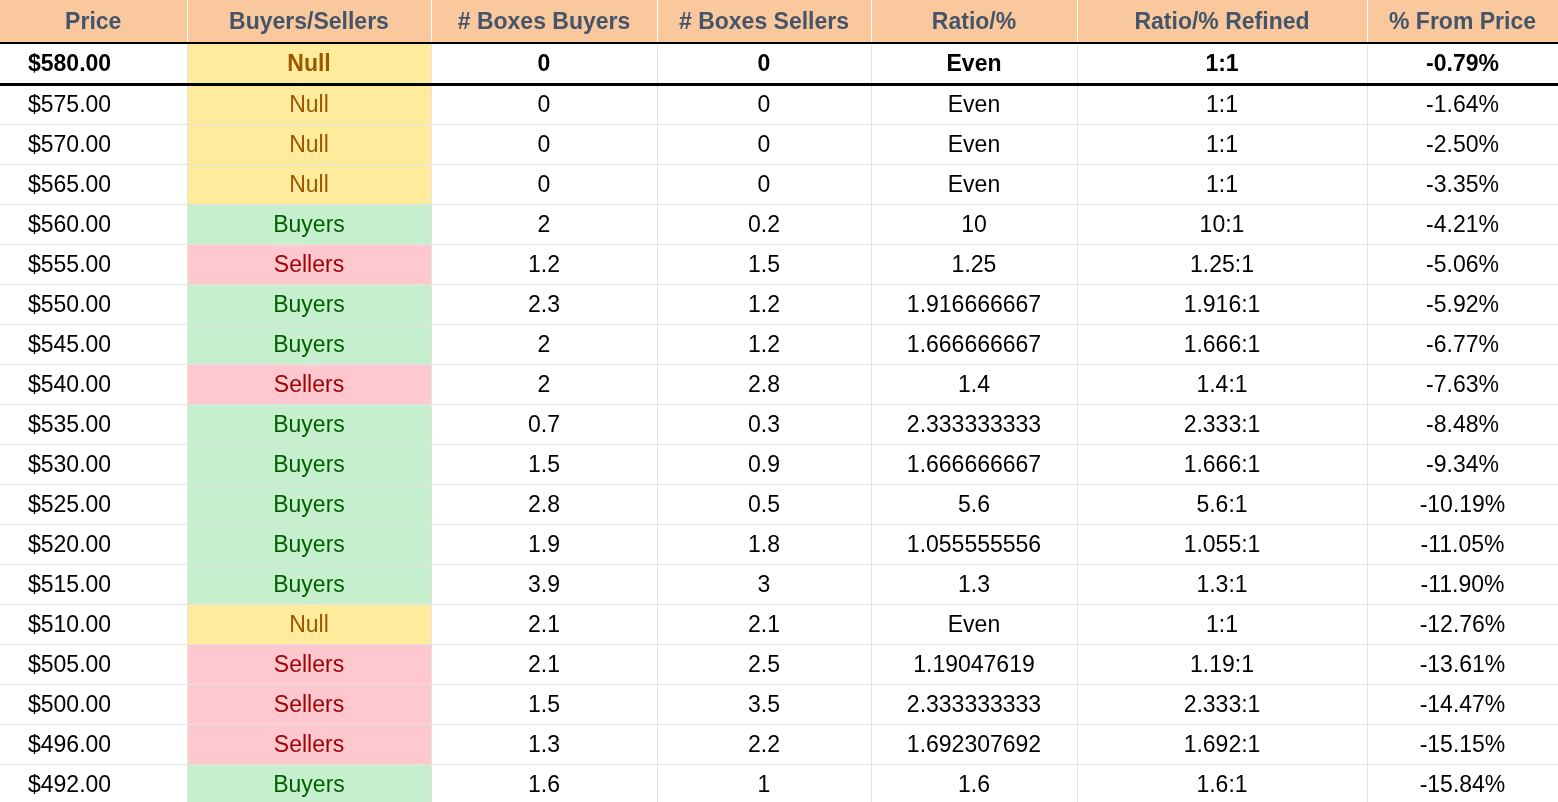 The image size is (1558, 802). What do you see at coordinates (764, 21) in the screenshot?
I see `header-cell: # Boxes Sellers` at bounding box center [764, 21].